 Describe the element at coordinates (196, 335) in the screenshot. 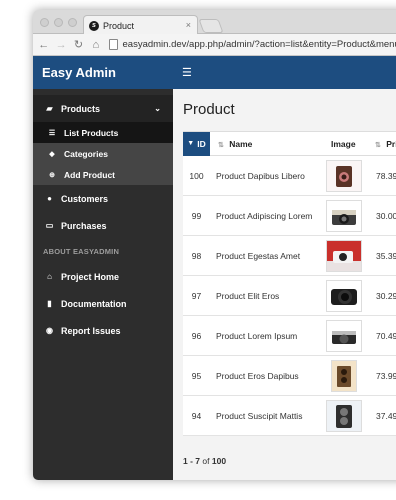

I see `cell-id: 96` at that location.